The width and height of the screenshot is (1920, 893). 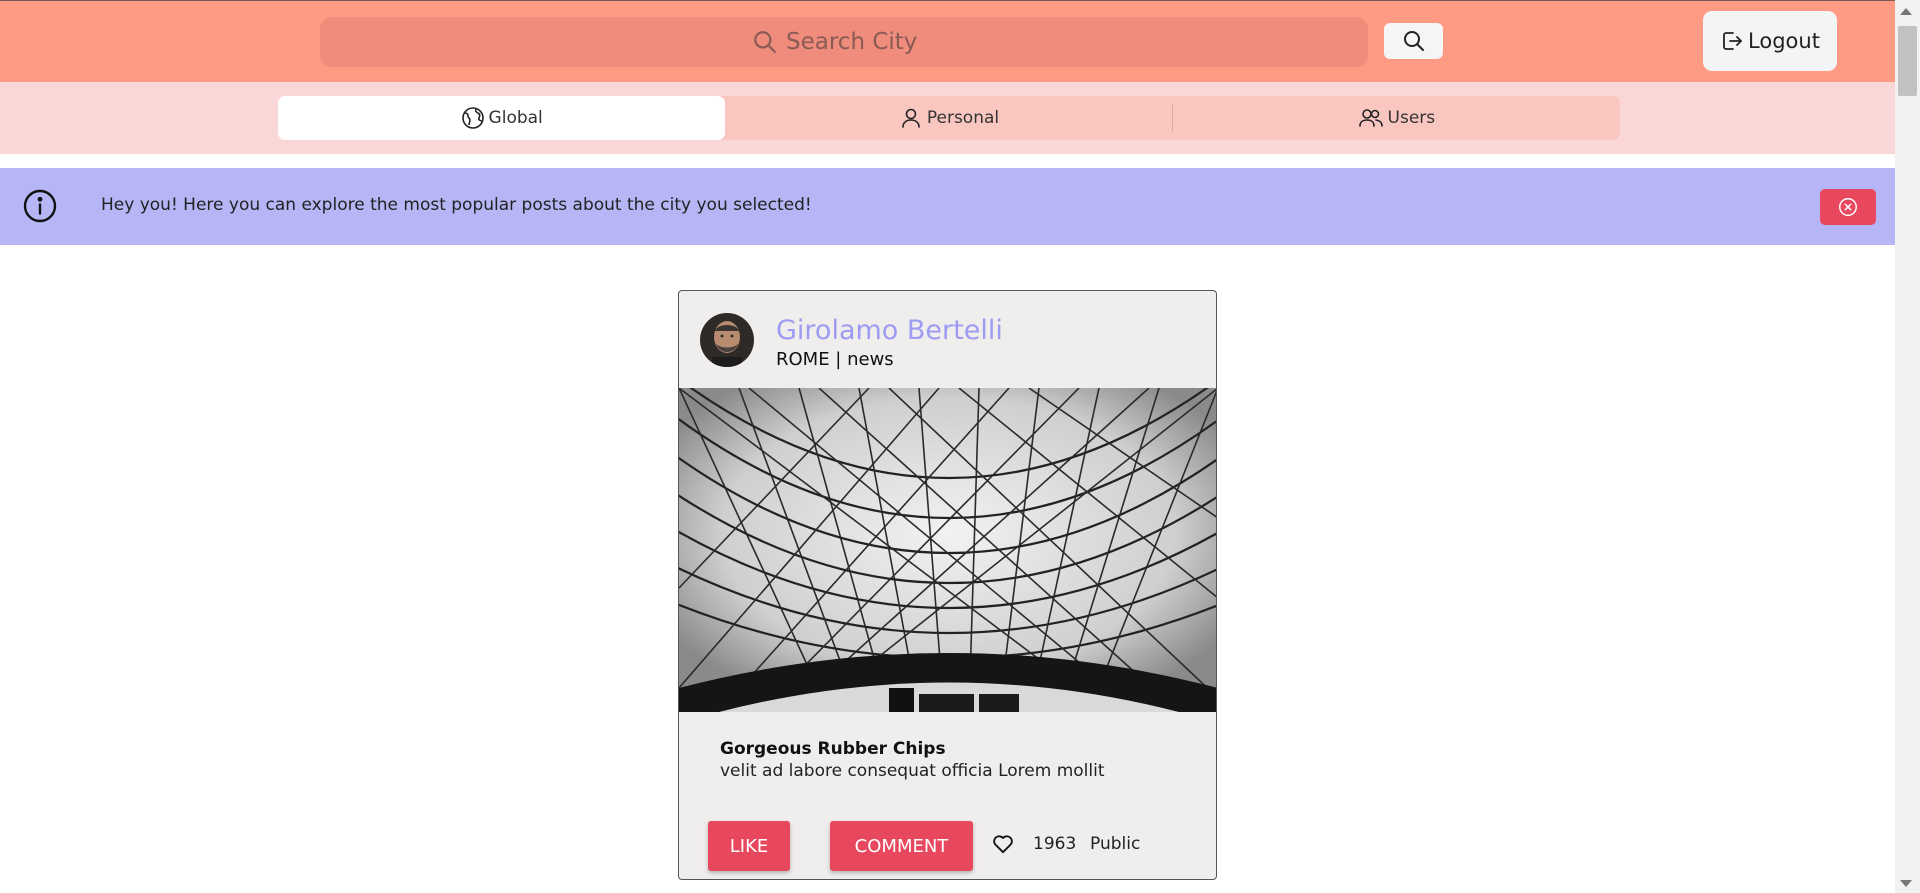 What do you see at coordinates (901, 846) in the screenshot?
I see `comment-button: COMMENT` at bounding box center [901, 846].